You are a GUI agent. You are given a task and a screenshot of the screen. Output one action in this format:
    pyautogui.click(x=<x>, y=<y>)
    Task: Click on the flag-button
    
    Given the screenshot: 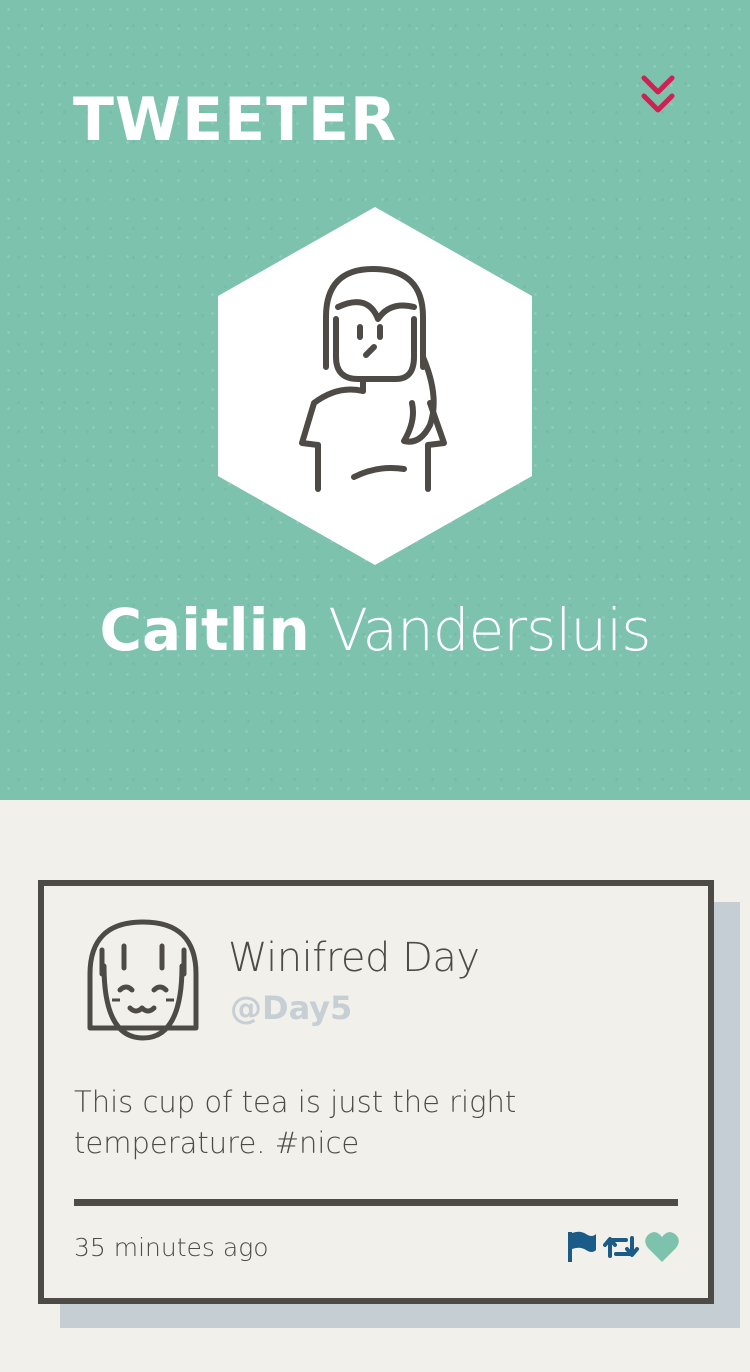 What is the action you would take?
    pyautogui.click(x=582, y=1249)
    